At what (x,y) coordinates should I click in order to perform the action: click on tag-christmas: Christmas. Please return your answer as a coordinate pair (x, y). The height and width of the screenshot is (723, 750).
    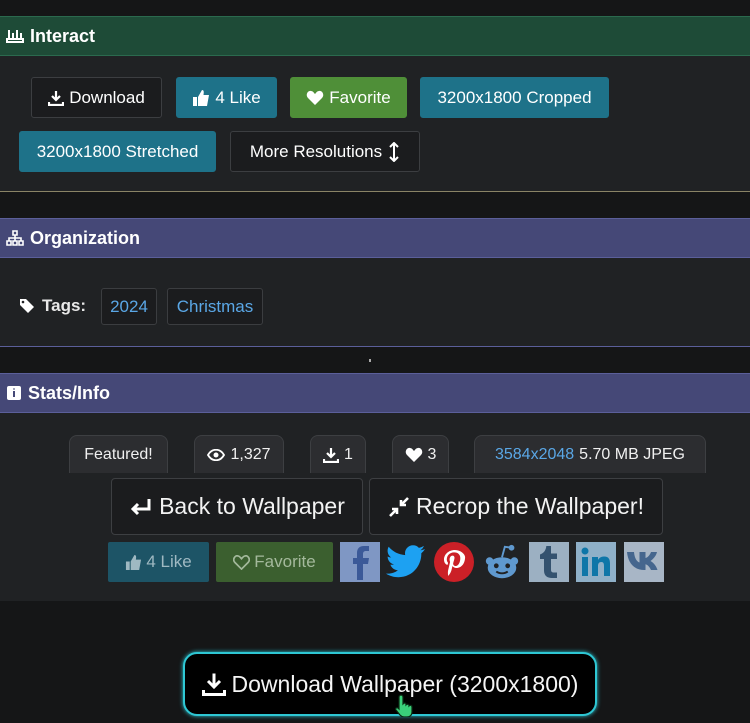
    Looking at the image, I should click on (215, 306).